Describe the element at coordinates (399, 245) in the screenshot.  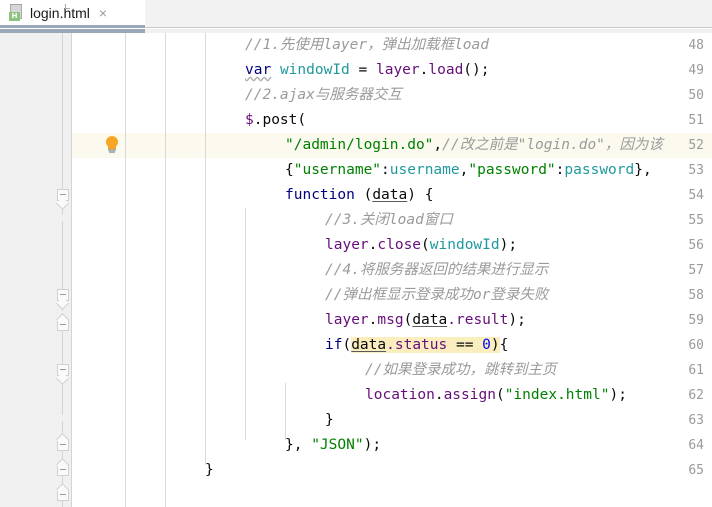
I see `method-token: close` at that location.